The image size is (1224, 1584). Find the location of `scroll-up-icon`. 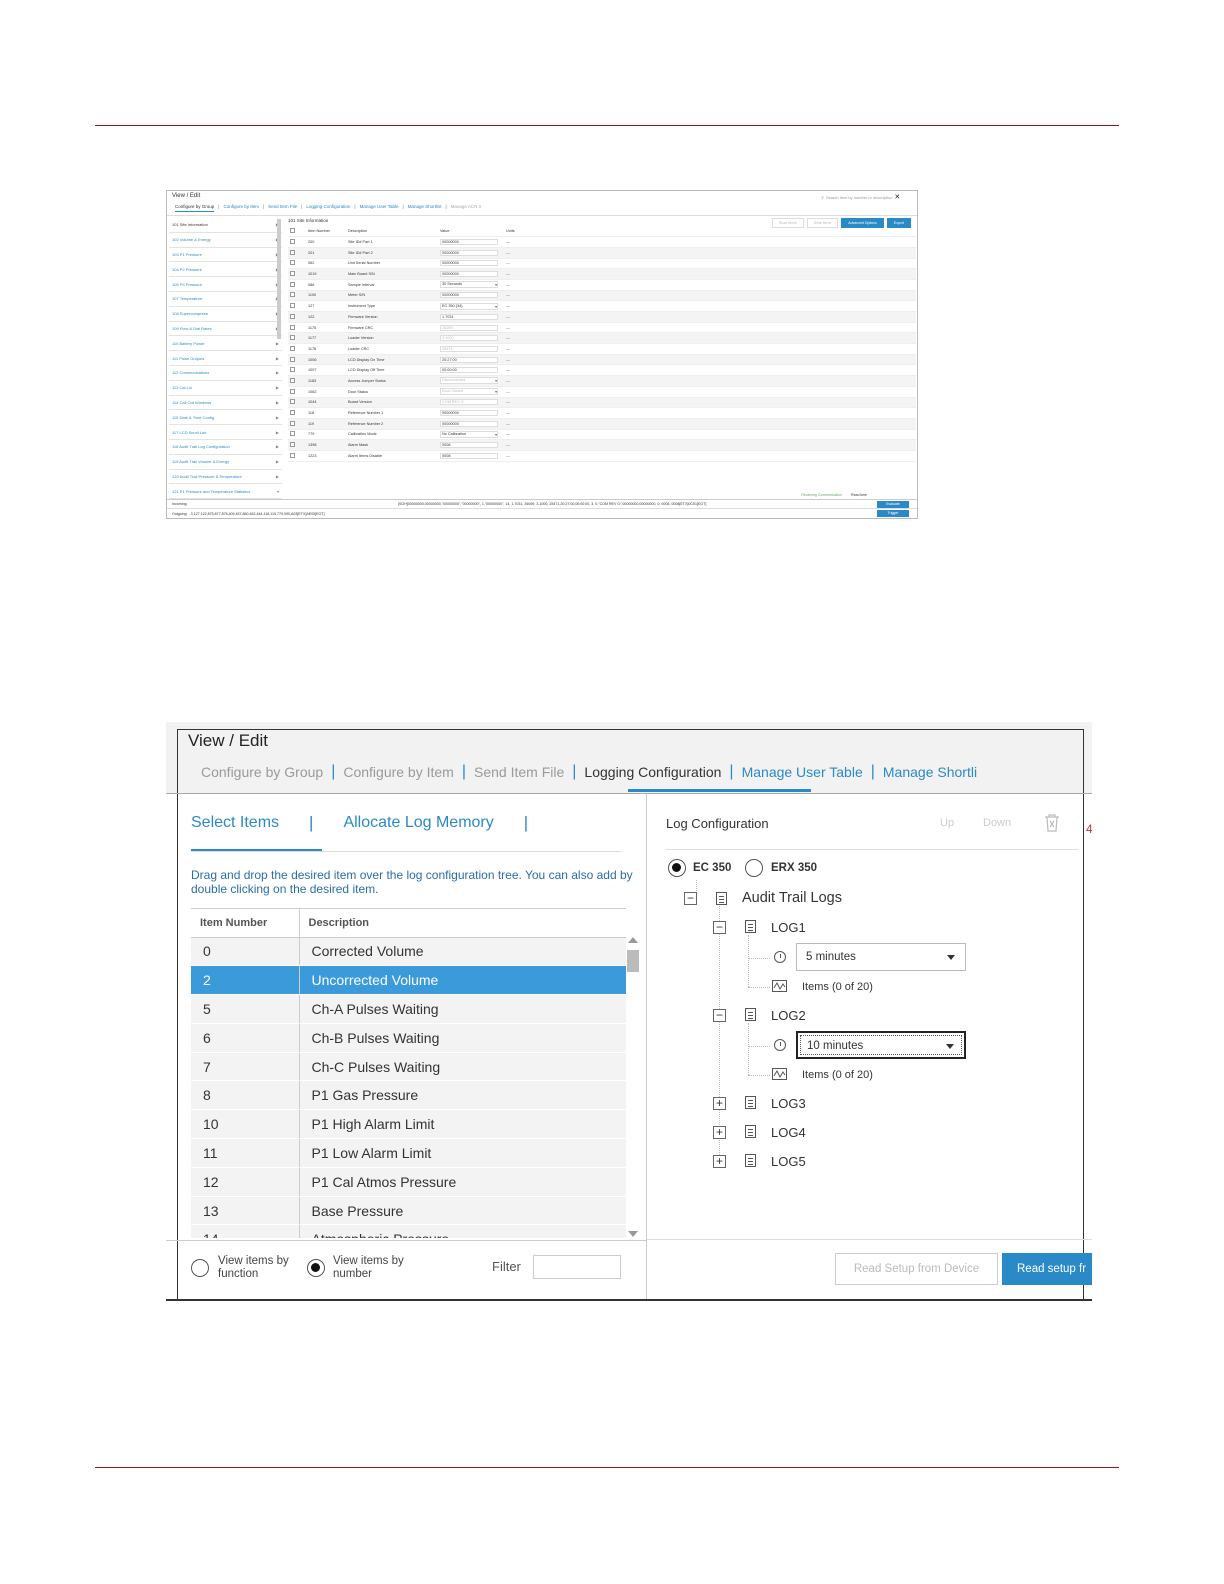

scroll-up-icon is located at coordinates (633, 940).